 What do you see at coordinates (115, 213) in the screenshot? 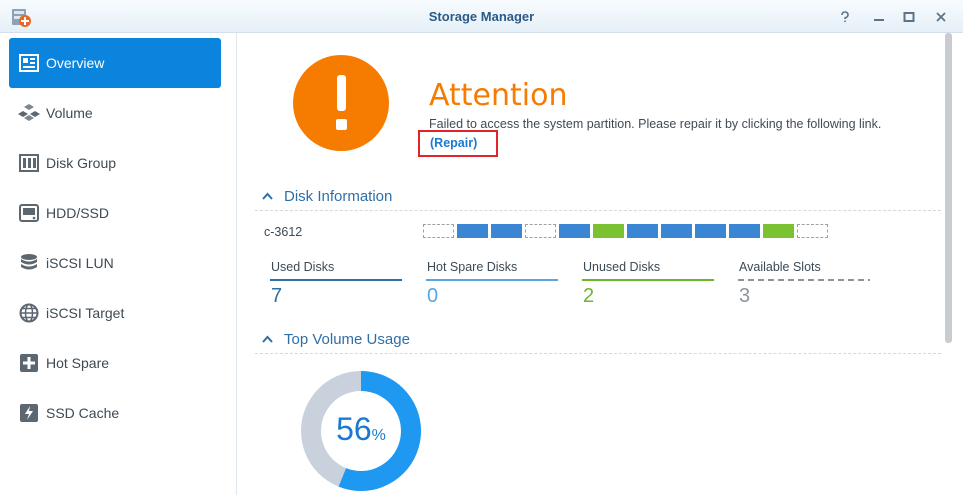
I see `sidebar-item-hdd-ssd: HDD/SSD` at bounding box center [115, 213].